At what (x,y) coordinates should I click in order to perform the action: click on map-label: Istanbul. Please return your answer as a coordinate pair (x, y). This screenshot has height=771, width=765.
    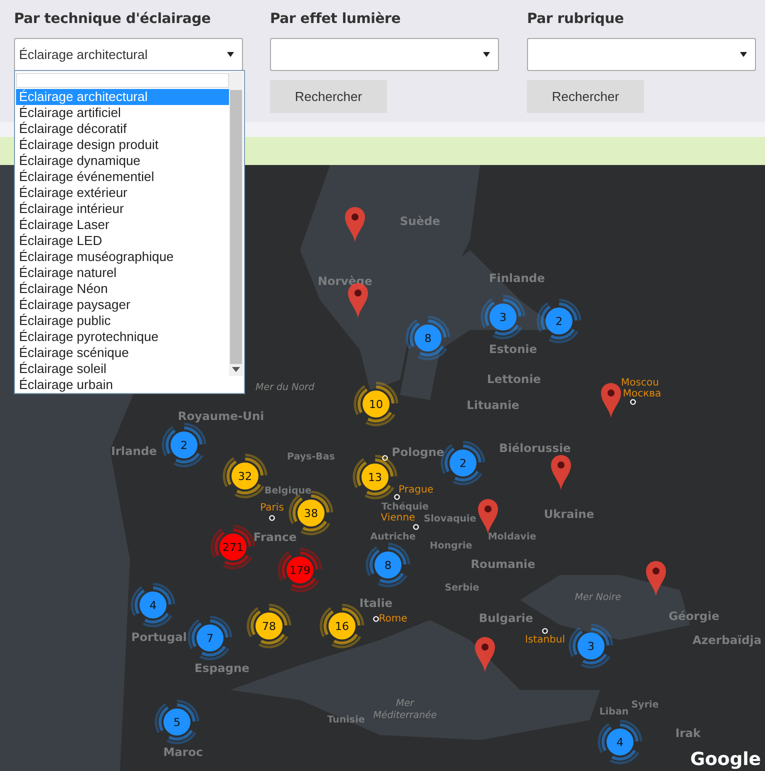
    Looking at the image, I should click on (545, 640).